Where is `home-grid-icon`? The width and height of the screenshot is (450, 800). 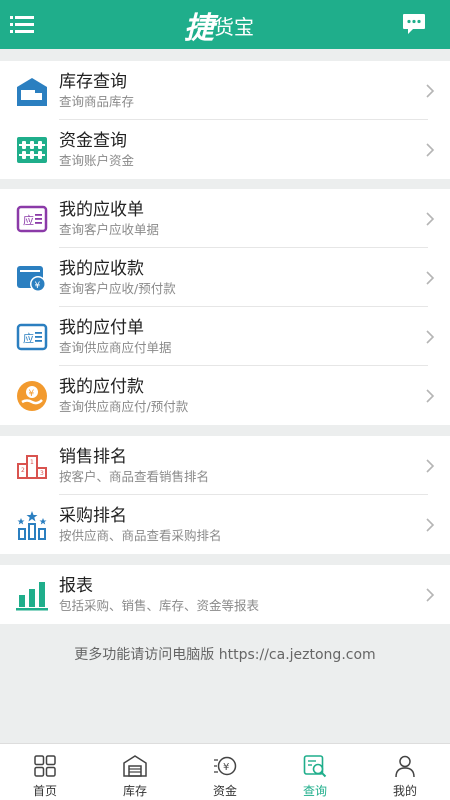 home-grid-icon is located at coordinates (45, 766).